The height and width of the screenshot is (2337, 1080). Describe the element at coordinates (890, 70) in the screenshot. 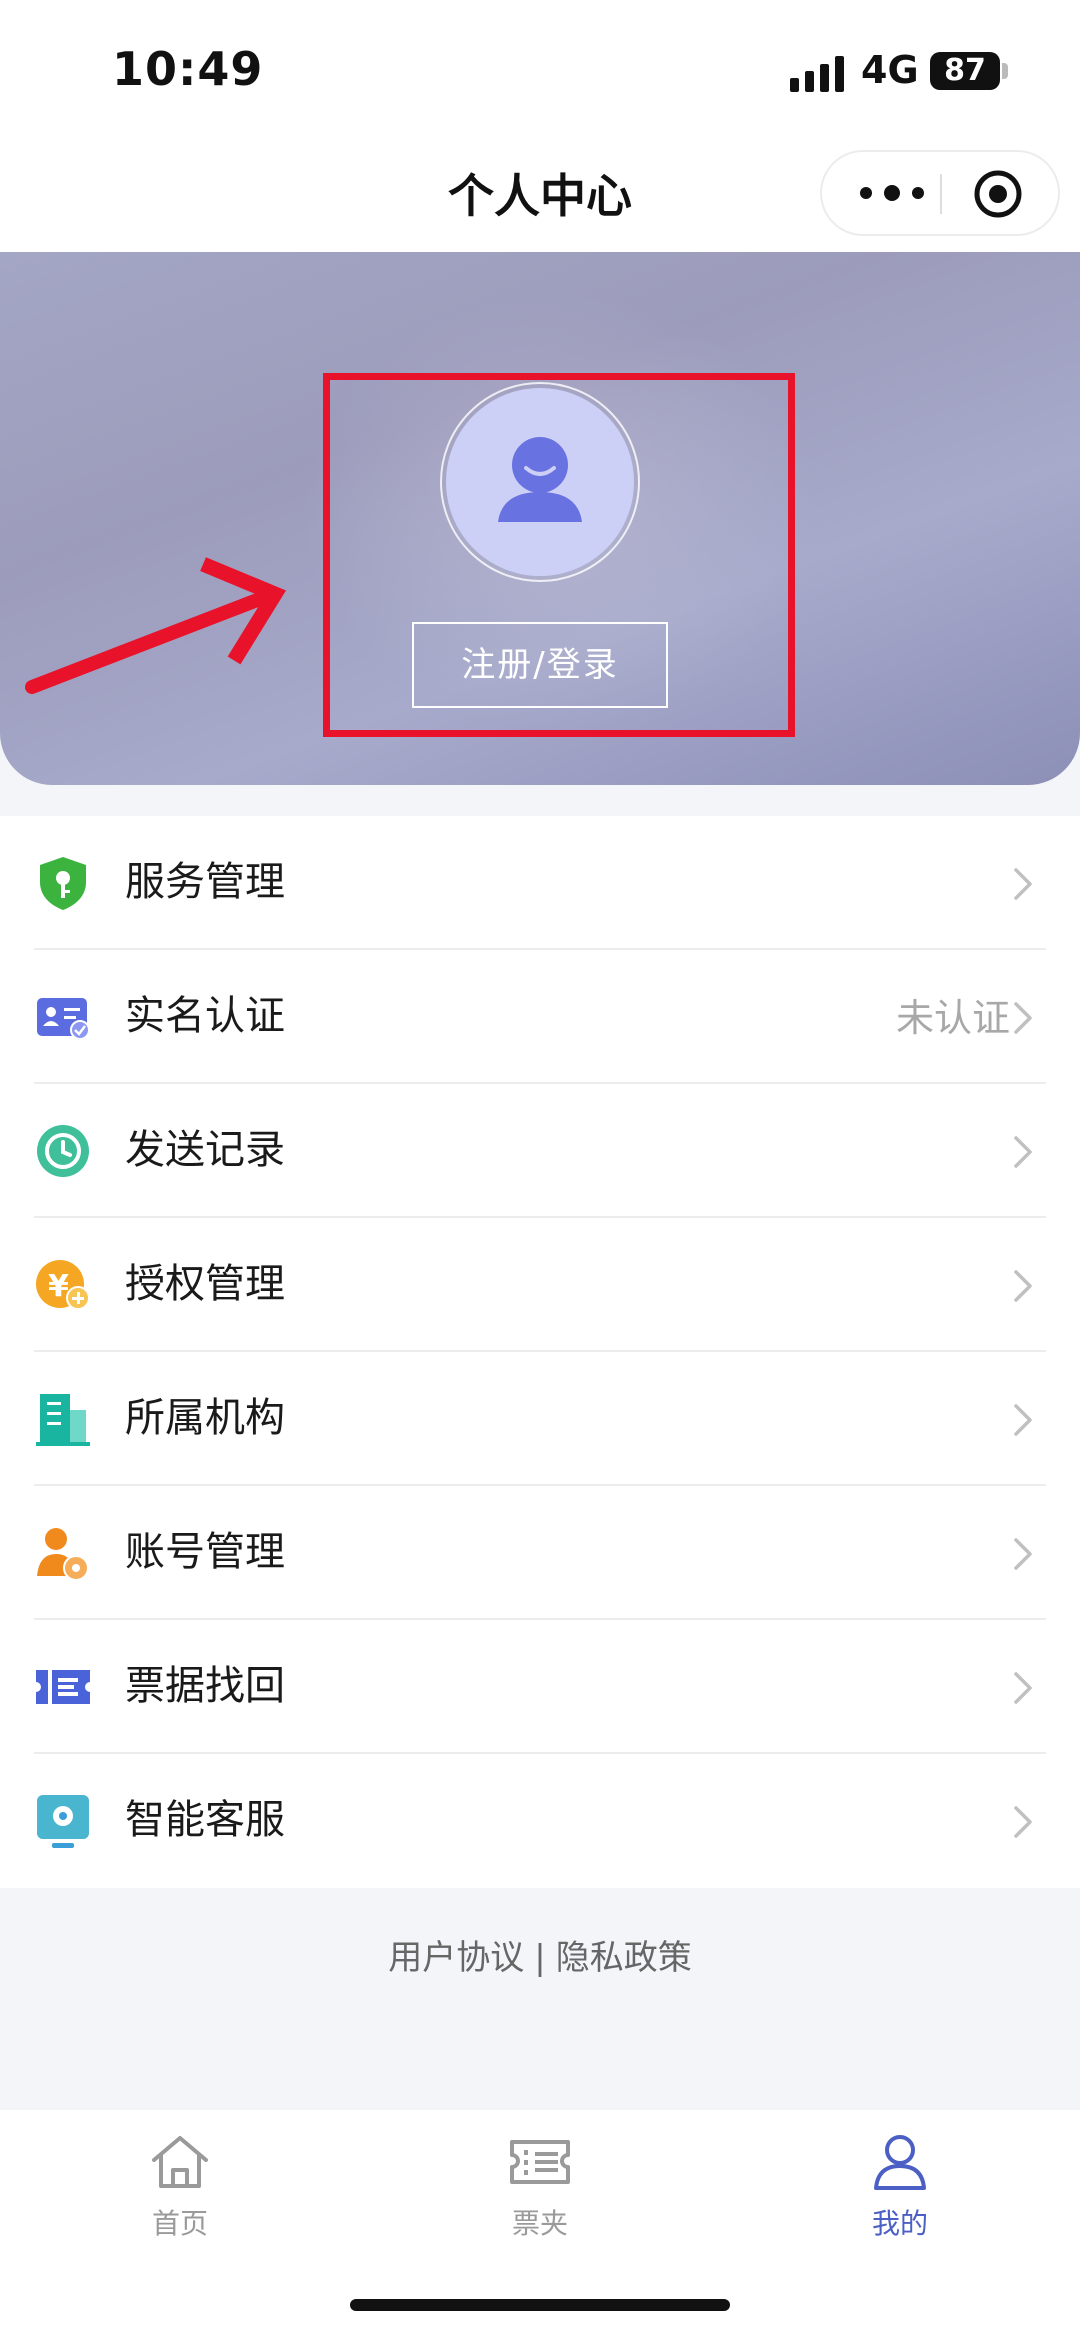

I see `network-type: 4G` at that location.